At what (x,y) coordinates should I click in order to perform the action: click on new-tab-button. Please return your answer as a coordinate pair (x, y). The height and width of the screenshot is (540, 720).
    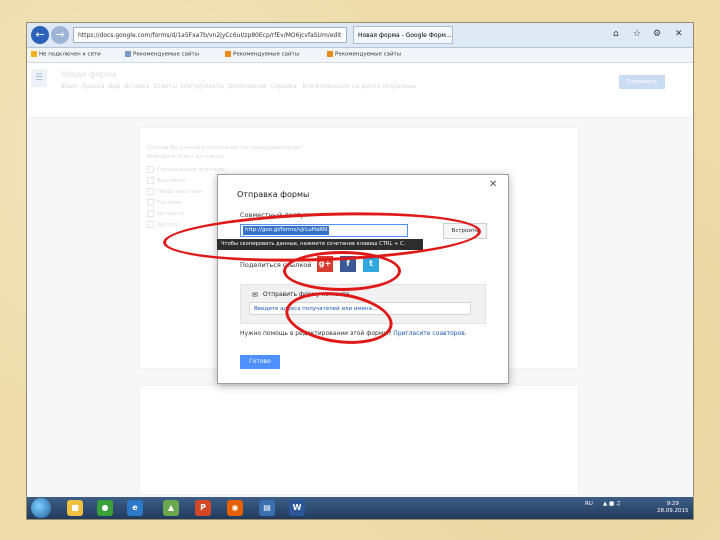
    Looking at the image, I should click on (472, 35).